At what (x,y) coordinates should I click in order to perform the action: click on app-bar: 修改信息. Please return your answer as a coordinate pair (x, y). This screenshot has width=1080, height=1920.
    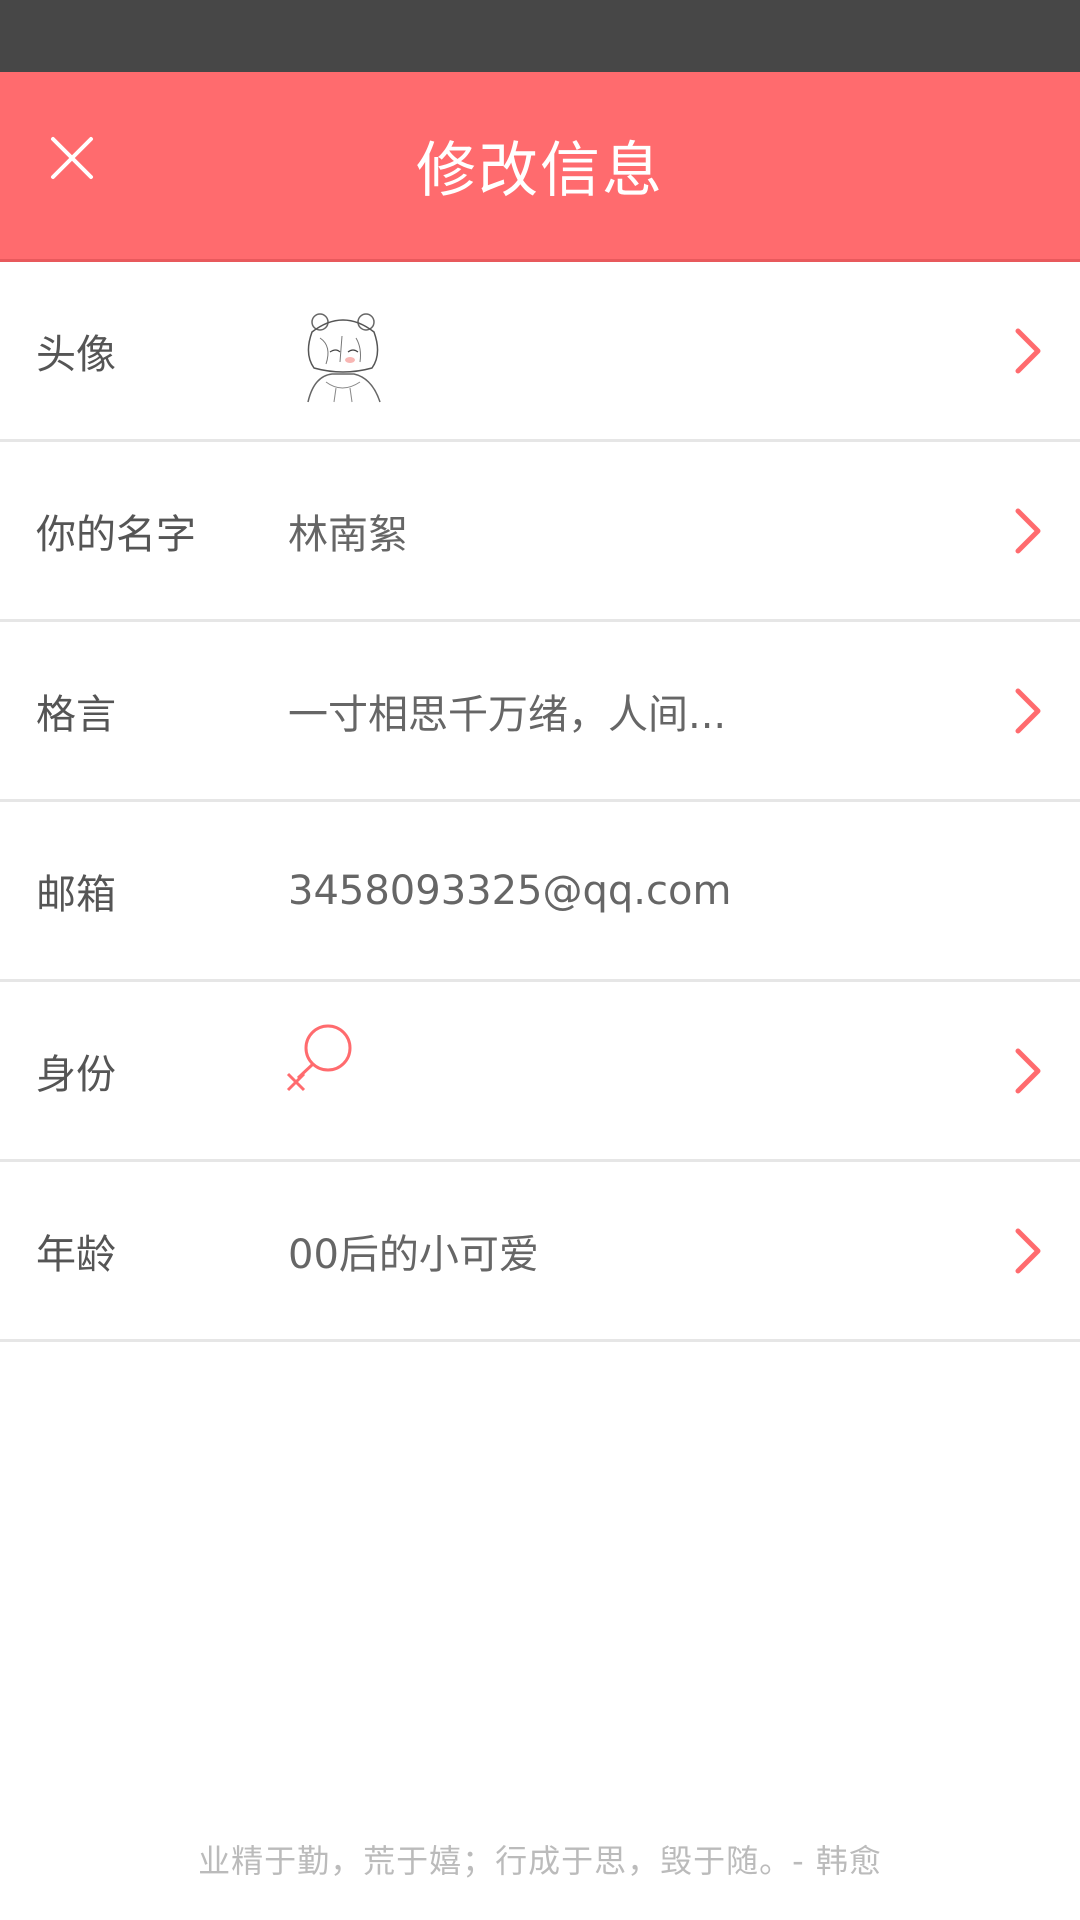
    Looking at the image, I should click on (540, 167).